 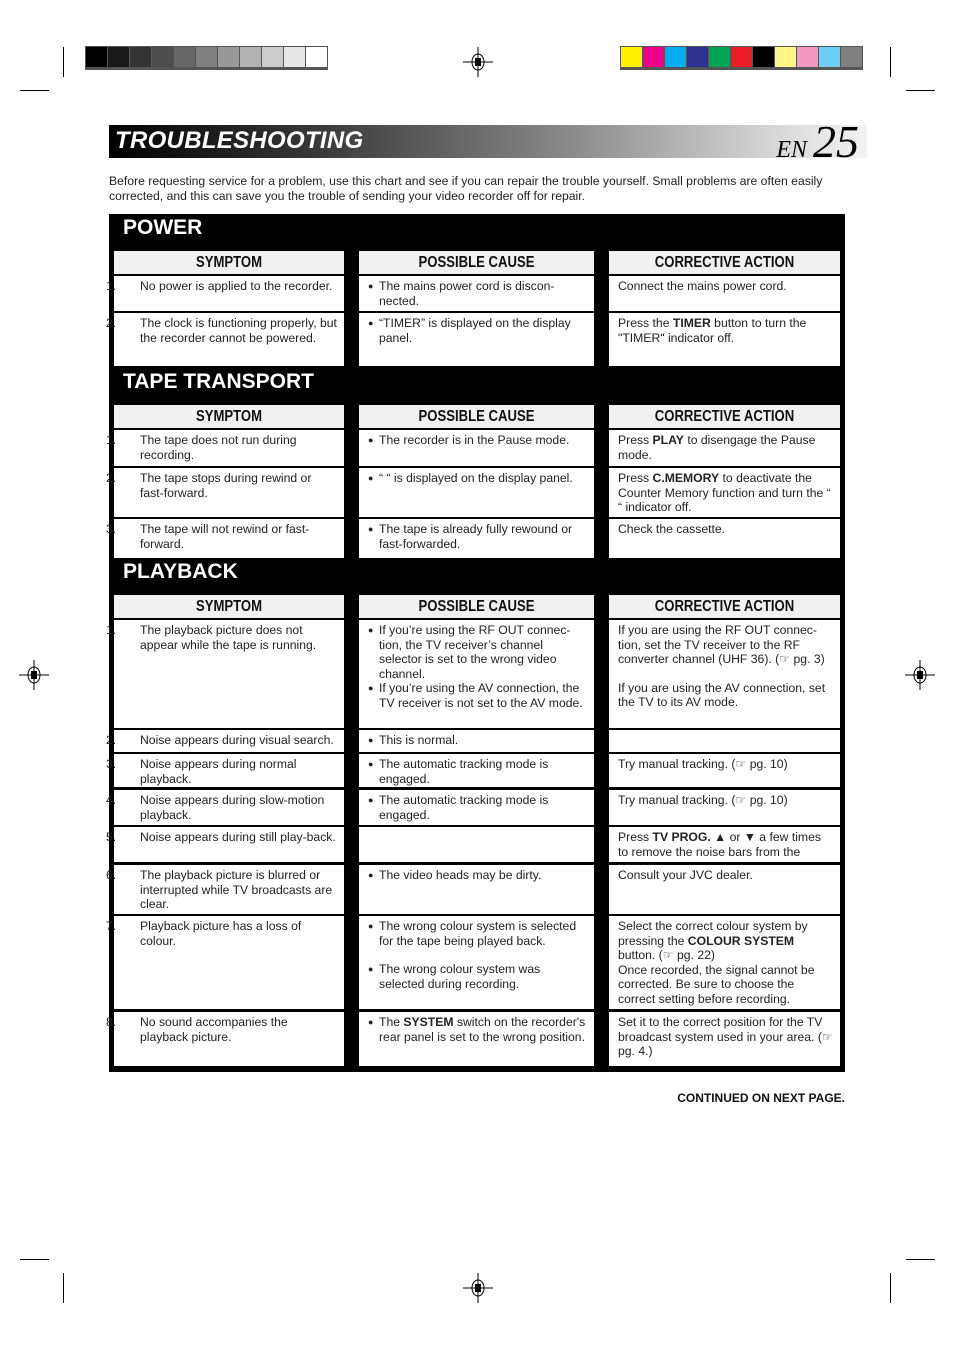 I want to click on corrective-action-cell: Consult your JVC dealer., so click(x=724, y=889).